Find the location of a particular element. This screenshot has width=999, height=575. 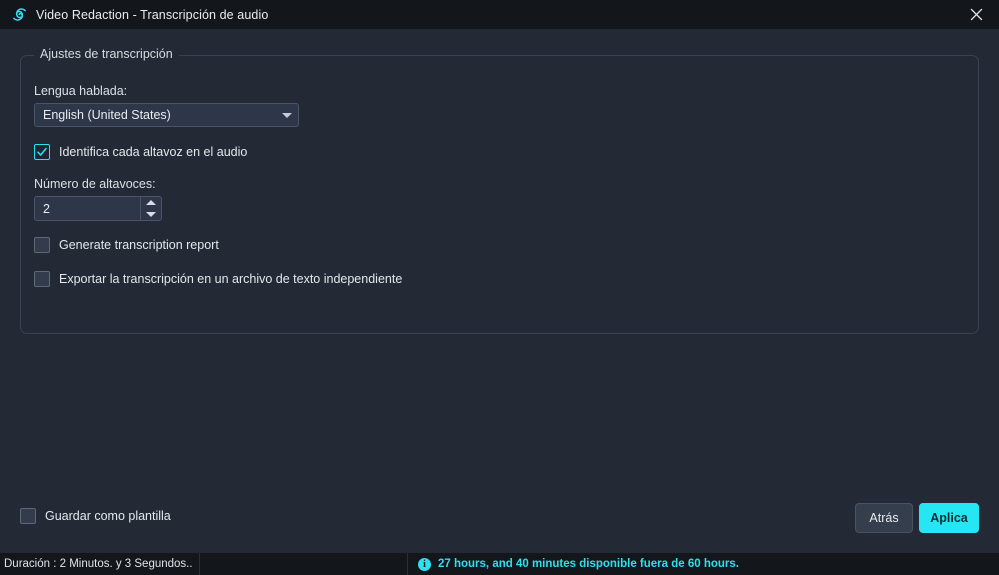

spiral-logo-icon is located at coordinates (19, 15).